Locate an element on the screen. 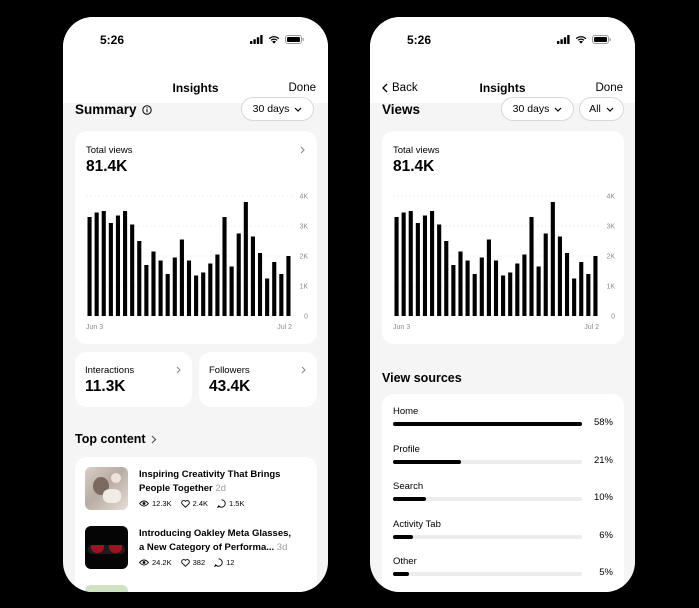 The image size is (699, 608). status-time: 5:26 is located at coordinates (419, 40).